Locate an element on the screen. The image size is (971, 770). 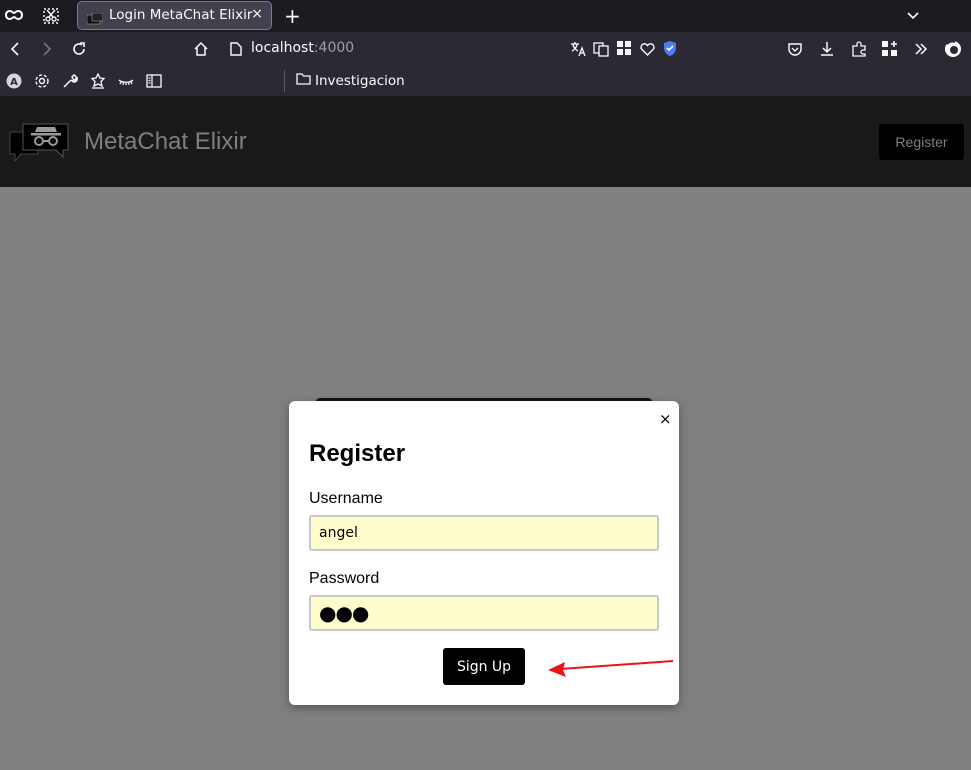
reader-translate-icon is located at coordinates (601, 49).